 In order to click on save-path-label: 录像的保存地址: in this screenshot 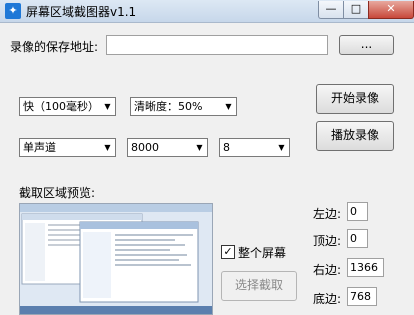, I will do `click(54, 47)`.